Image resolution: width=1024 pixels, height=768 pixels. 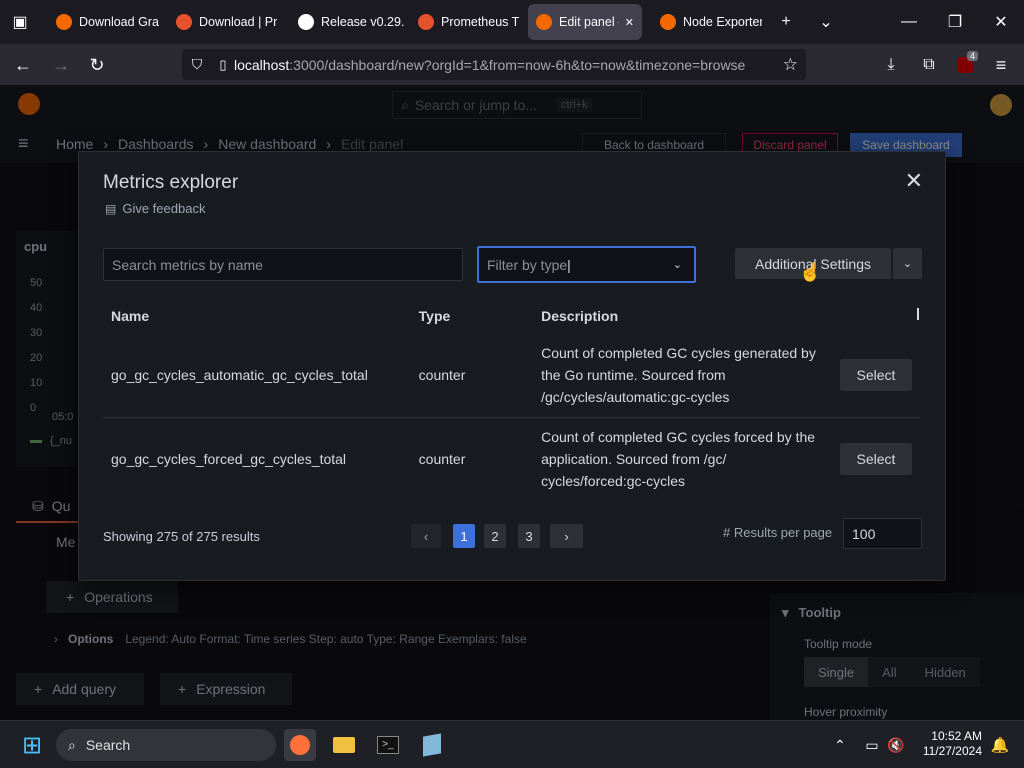 I want to click on column-header-type: Type, so click(x=472, y=316).